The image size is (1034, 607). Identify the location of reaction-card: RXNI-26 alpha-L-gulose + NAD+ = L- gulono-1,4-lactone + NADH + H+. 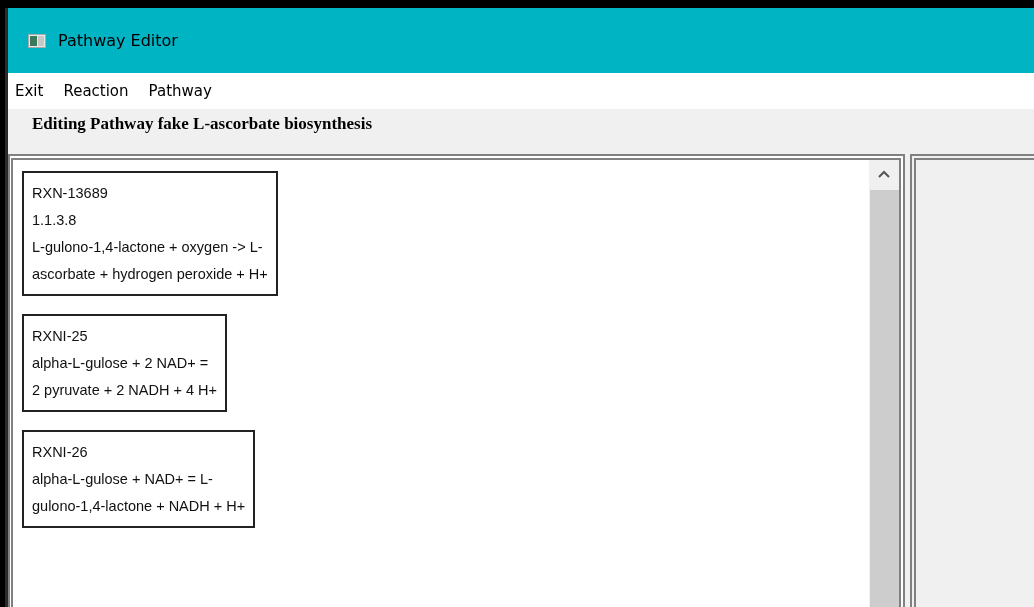
(139, 479).